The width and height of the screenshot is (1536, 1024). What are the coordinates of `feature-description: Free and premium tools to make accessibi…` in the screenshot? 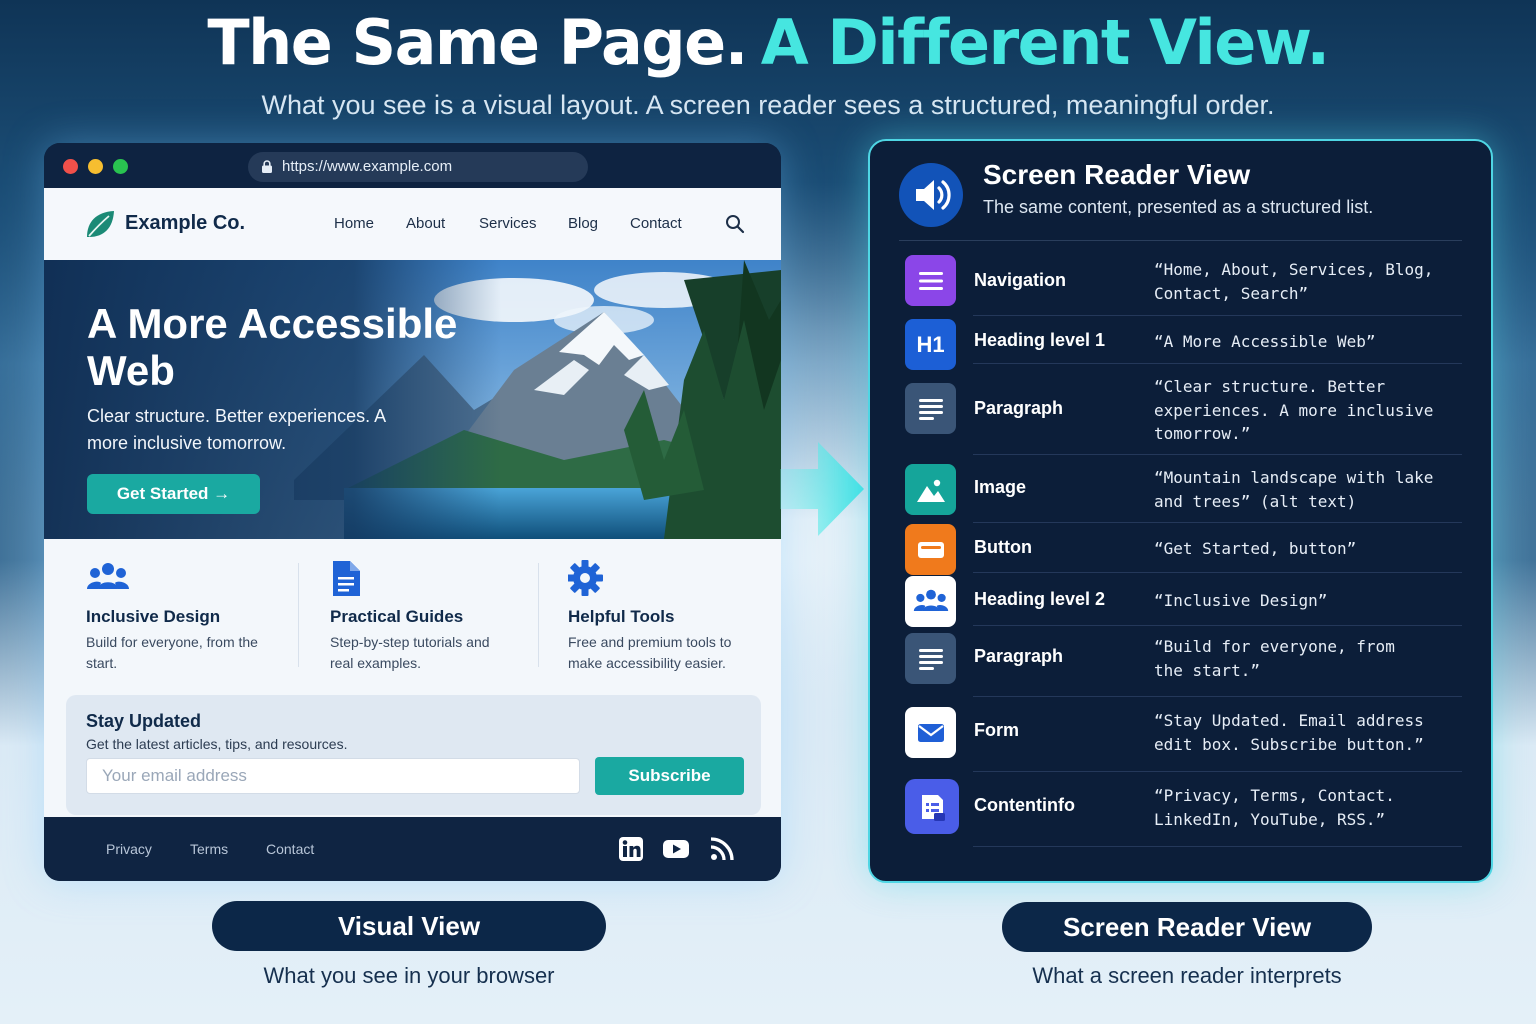 It's located at (650, 652).